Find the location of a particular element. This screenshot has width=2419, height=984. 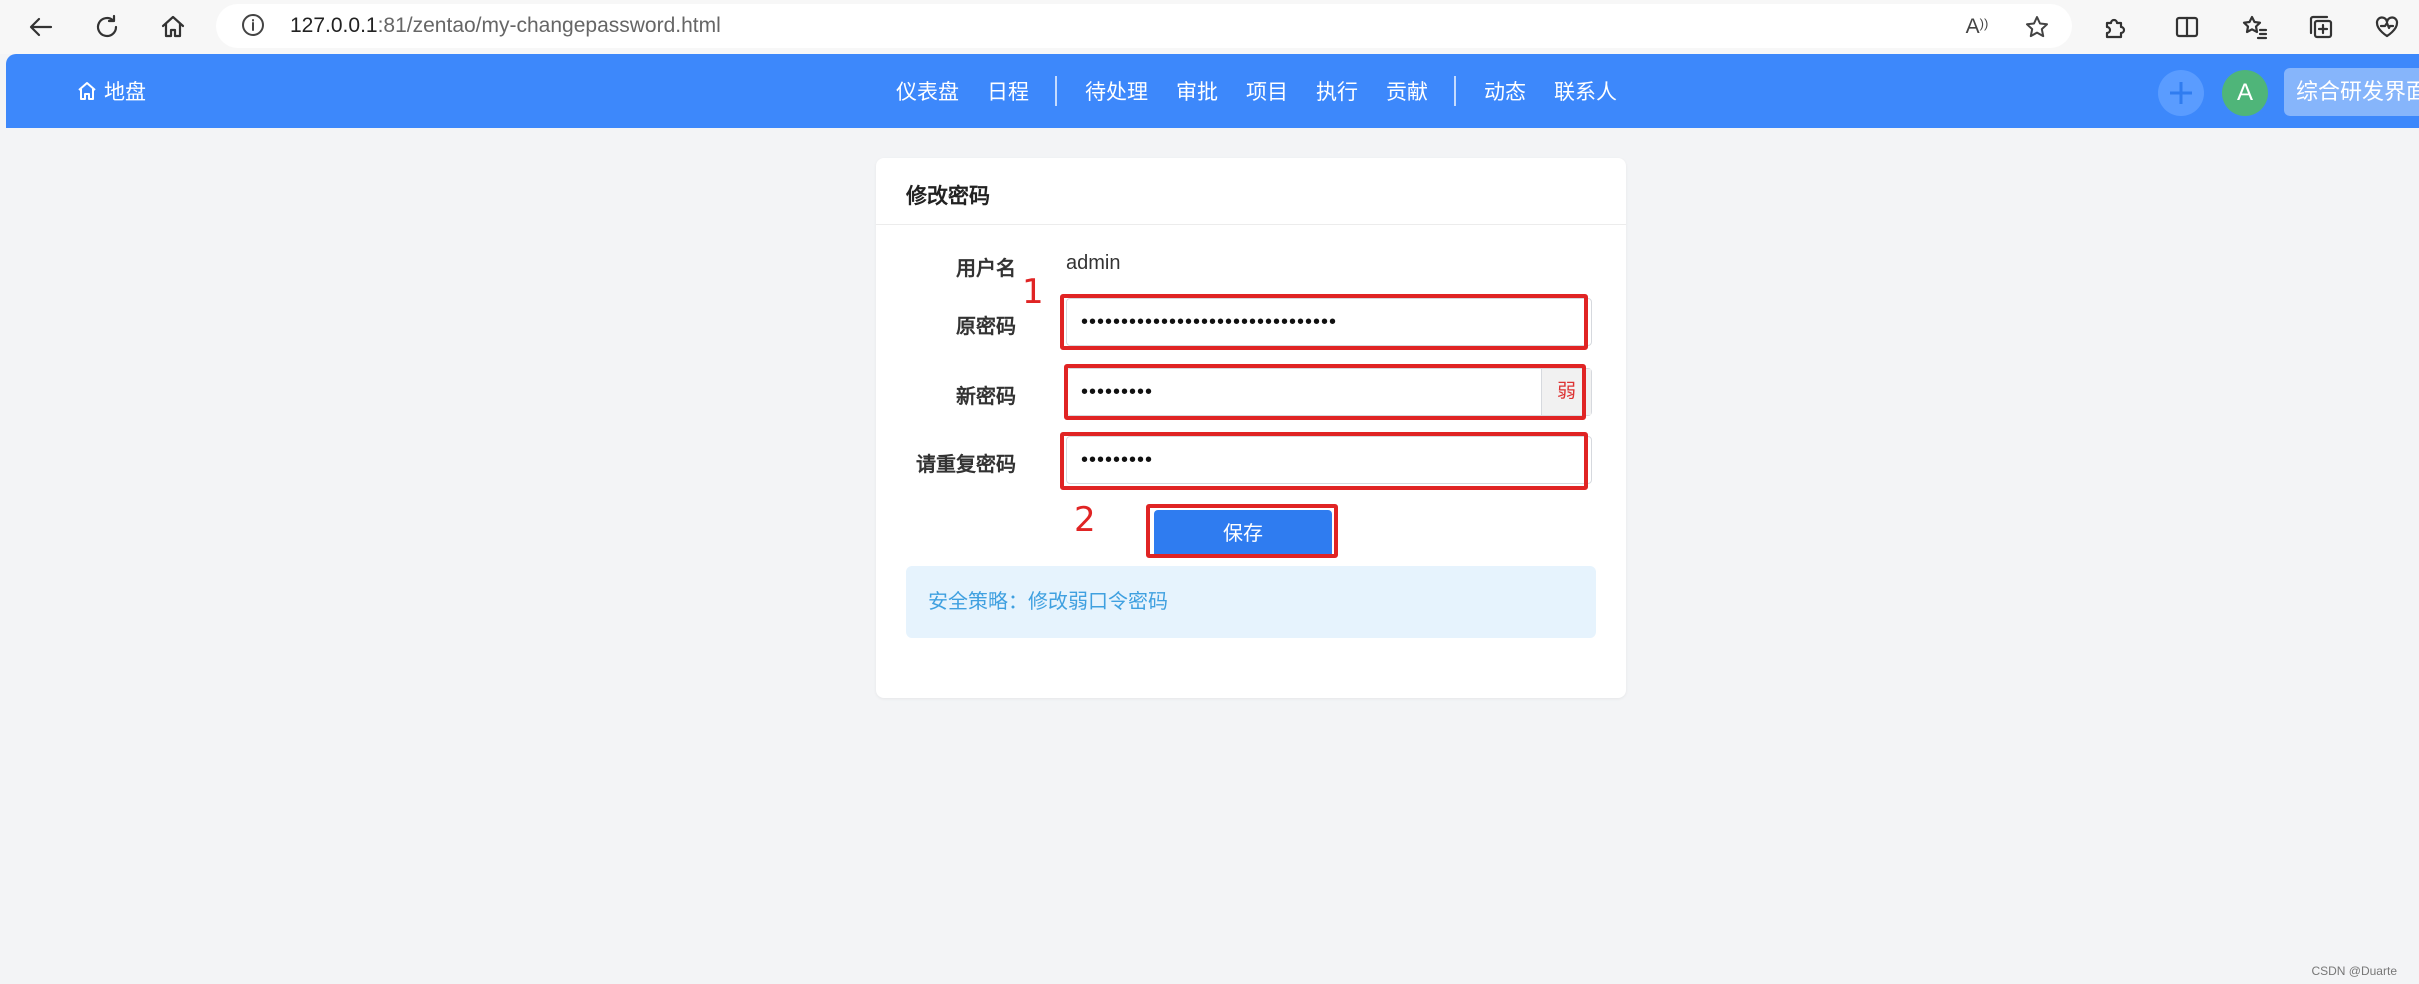

watermark: CSDN @Duarte is located at coordinates (2354, 971).